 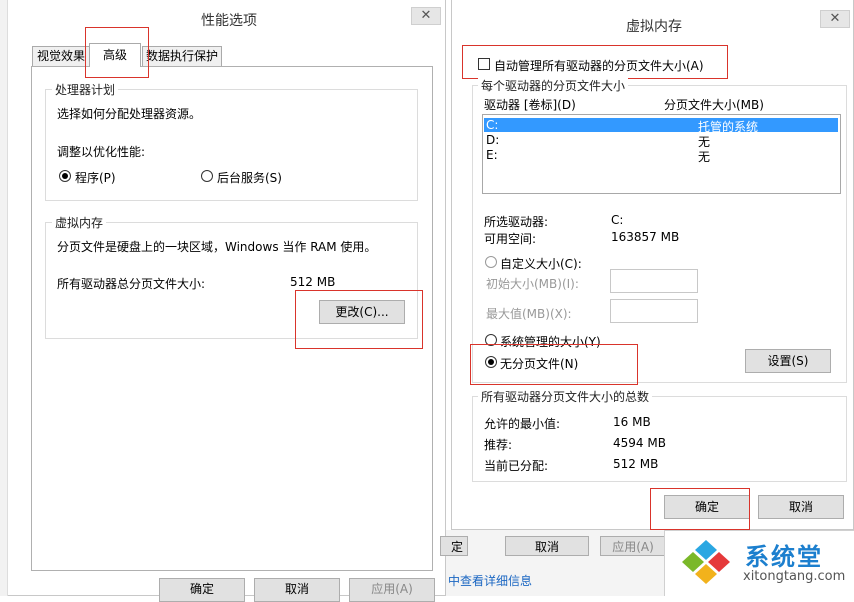 I want to click on background-services-radio, so click(x=207, y=176).